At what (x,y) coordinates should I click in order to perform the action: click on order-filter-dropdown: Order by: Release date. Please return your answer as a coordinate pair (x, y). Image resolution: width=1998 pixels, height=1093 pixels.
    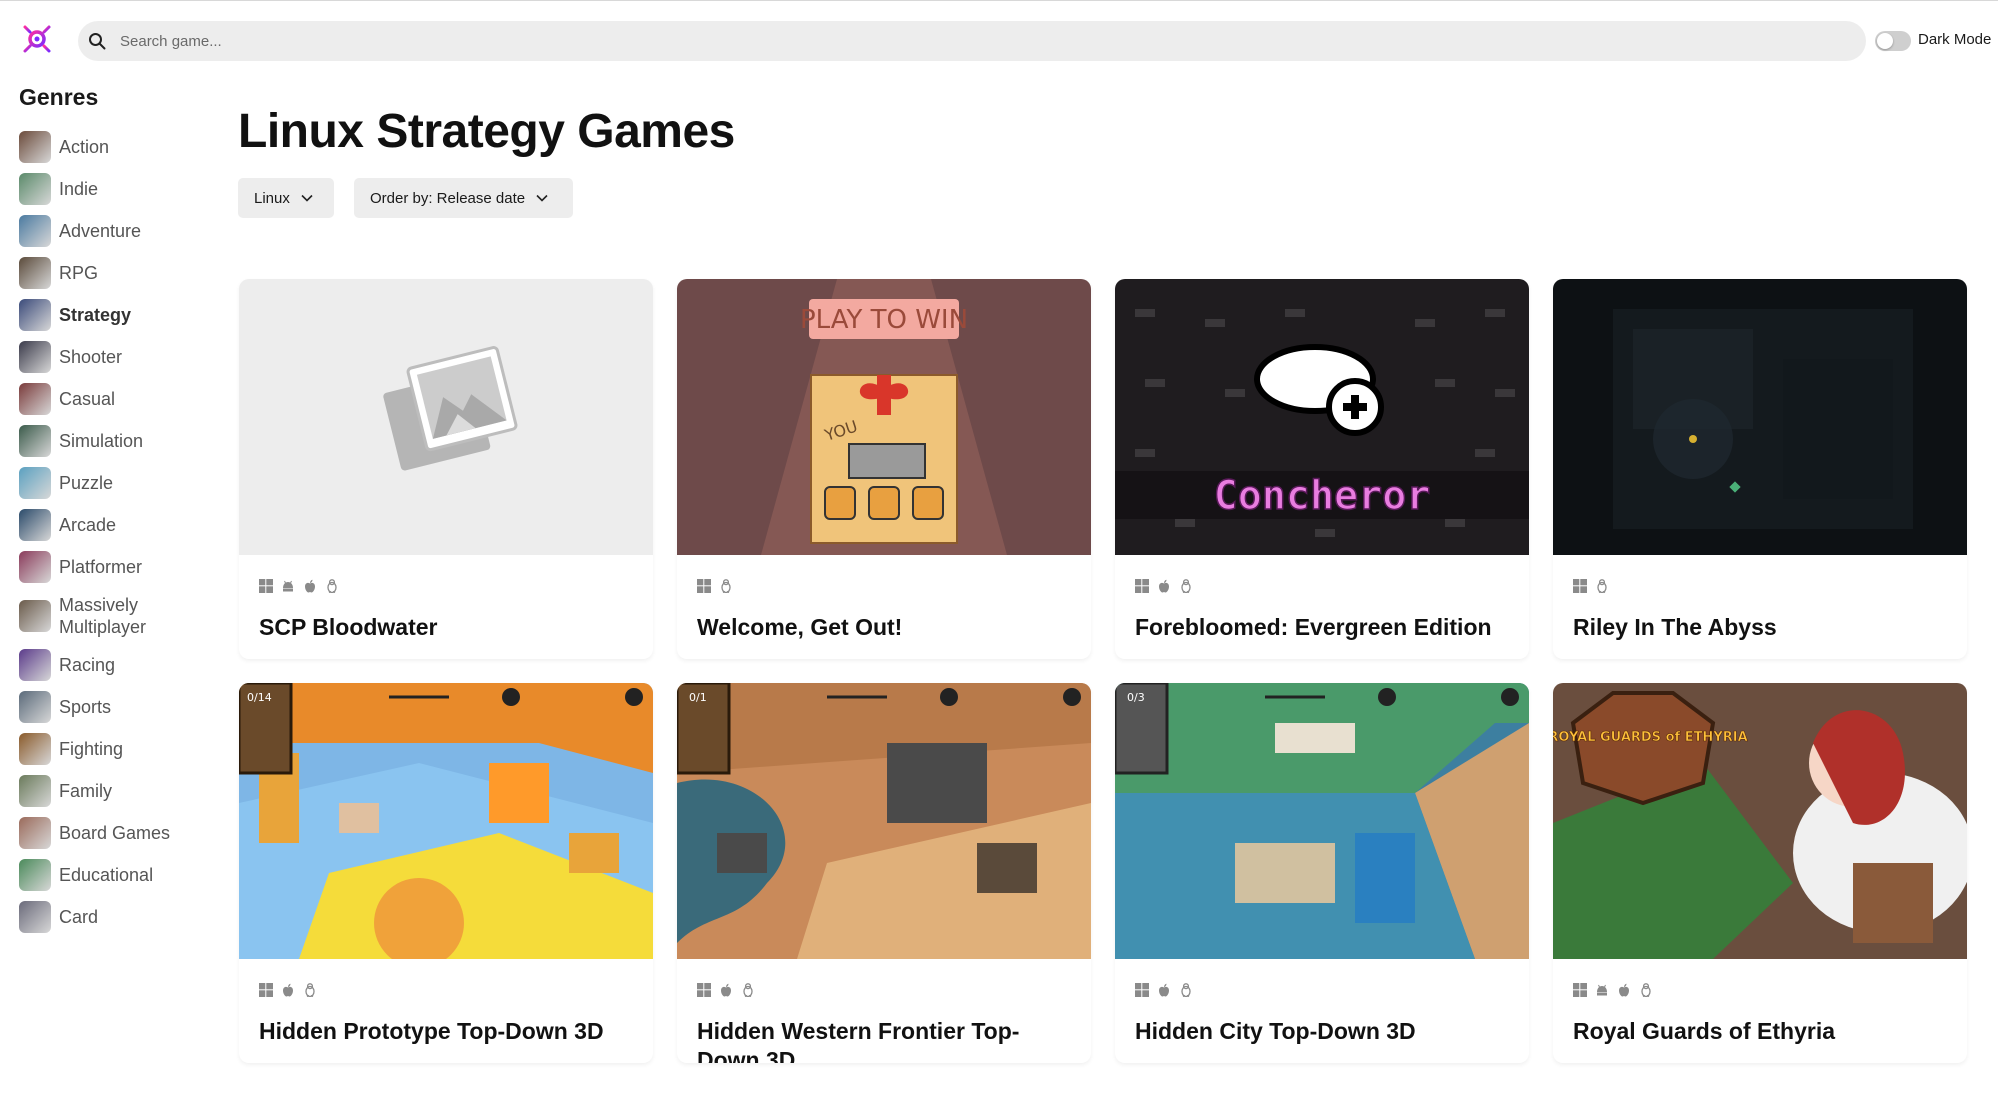
    Looking at the image, I should click on (463, 198).